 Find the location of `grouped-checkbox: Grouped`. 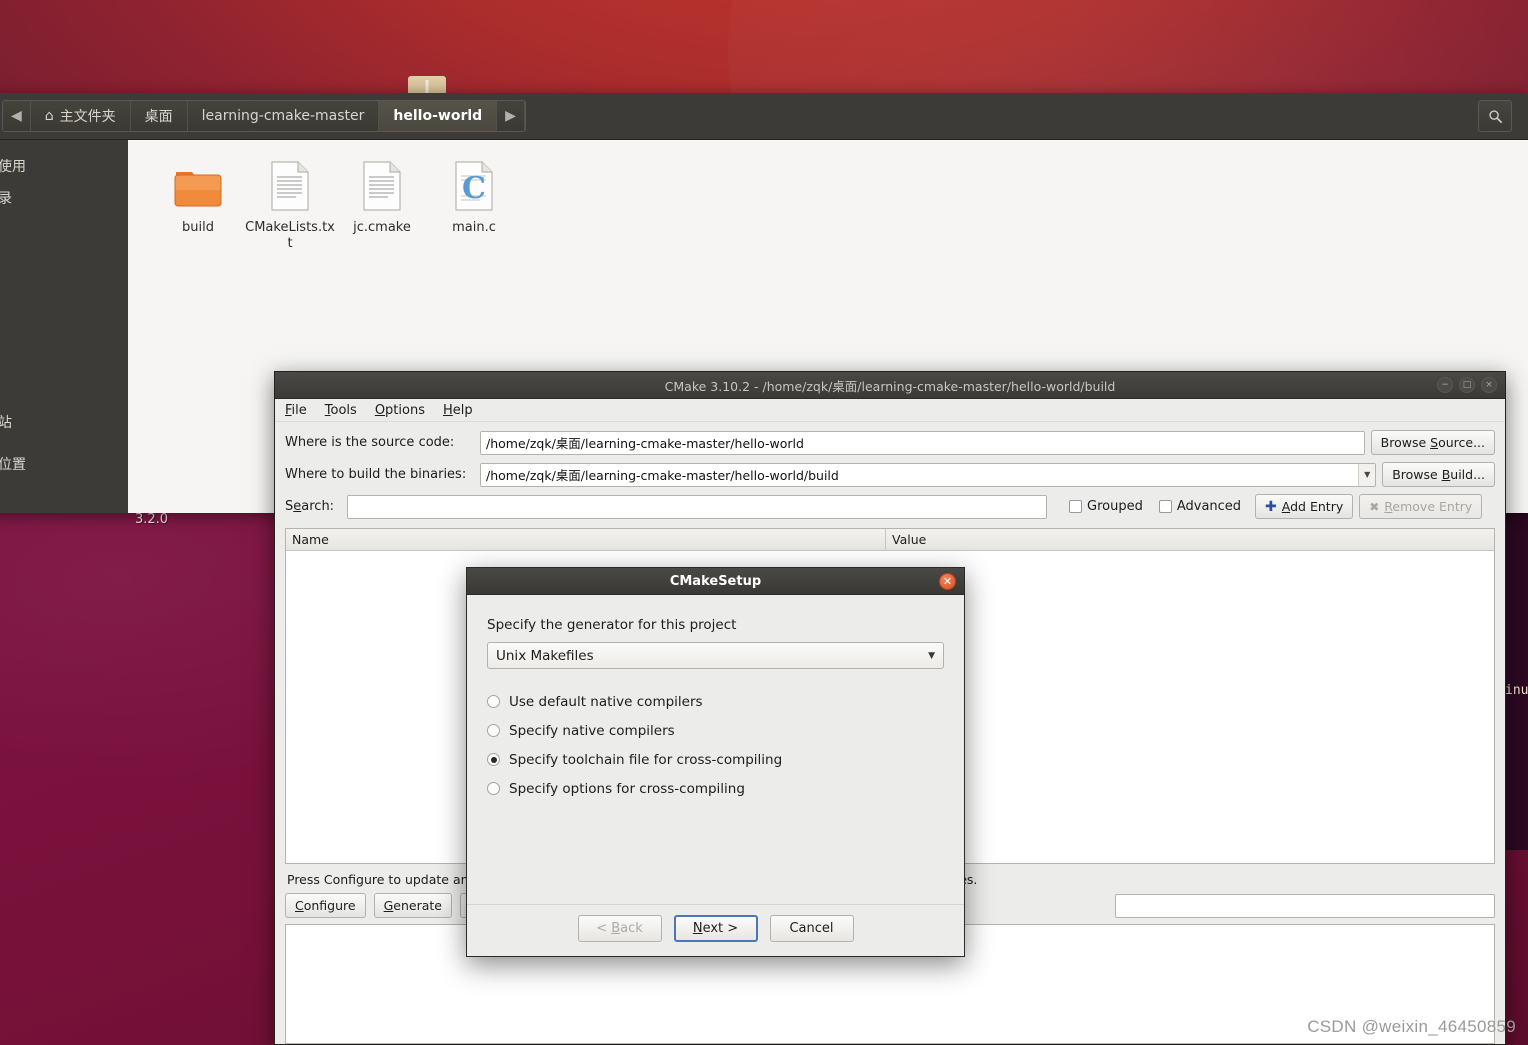

grouped-checkbox: Grouped is located at coordinates (1106, 506).